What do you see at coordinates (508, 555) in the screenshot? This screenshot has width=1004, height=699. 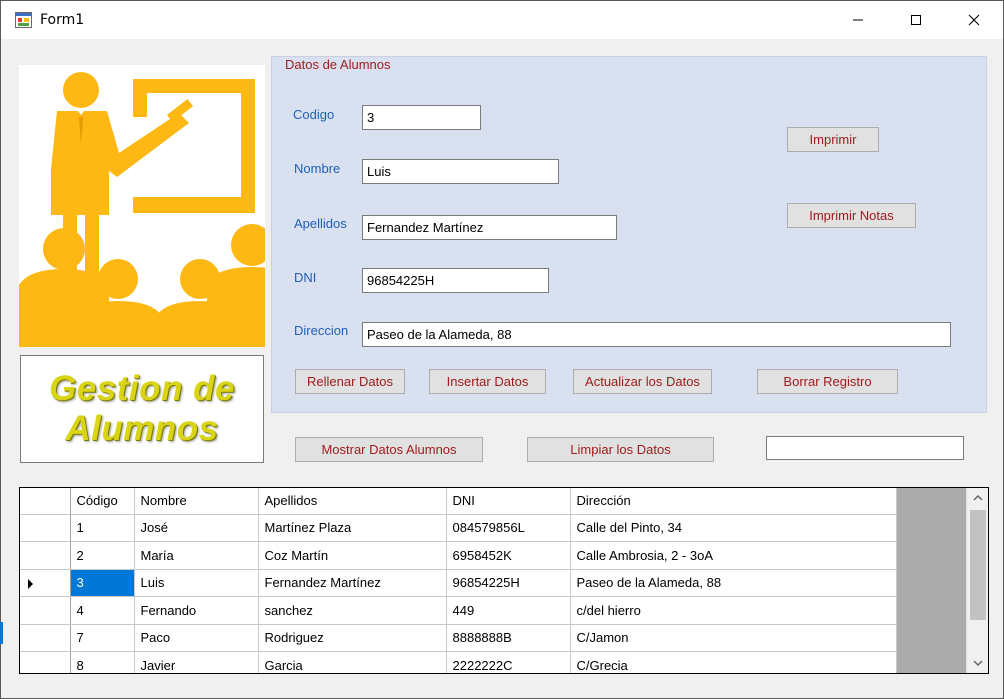 I see `cell-dni: 6958452K` at bounding box center [508, 555].